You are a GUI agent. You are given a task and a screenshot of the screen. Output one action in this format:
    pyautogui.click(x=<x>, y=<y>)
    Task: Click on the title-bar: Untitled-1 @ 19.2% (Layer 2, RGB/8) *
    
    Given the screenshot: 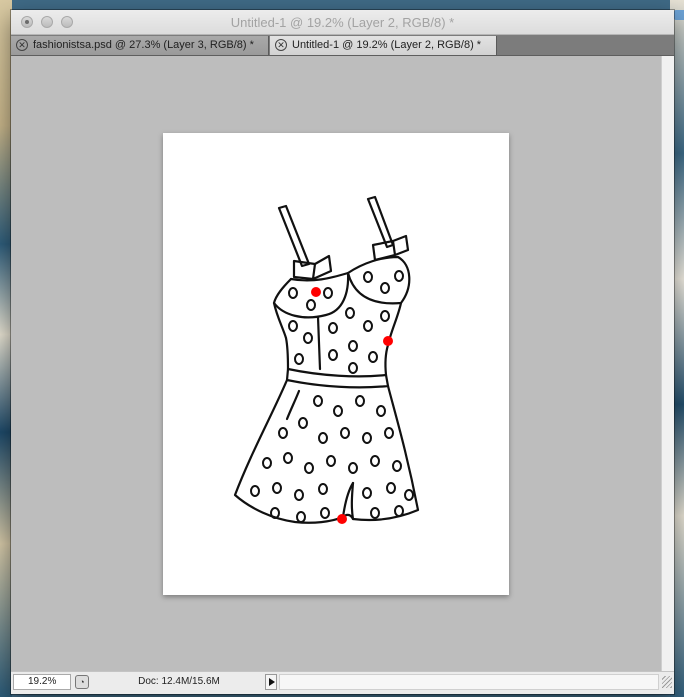 What is the action you would take?
    pyautogui.click(x=342, y=22)
    